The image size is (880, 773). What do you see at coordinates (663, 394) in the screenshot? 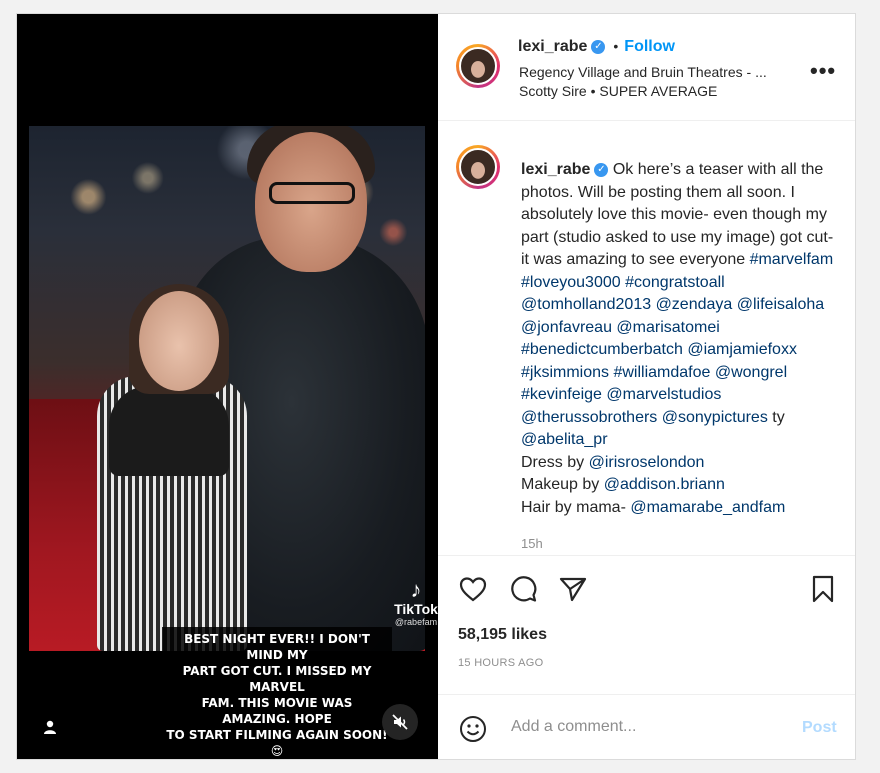
I see `caption-tag-link: @marvelstudios` at bounding box center [663, 394].